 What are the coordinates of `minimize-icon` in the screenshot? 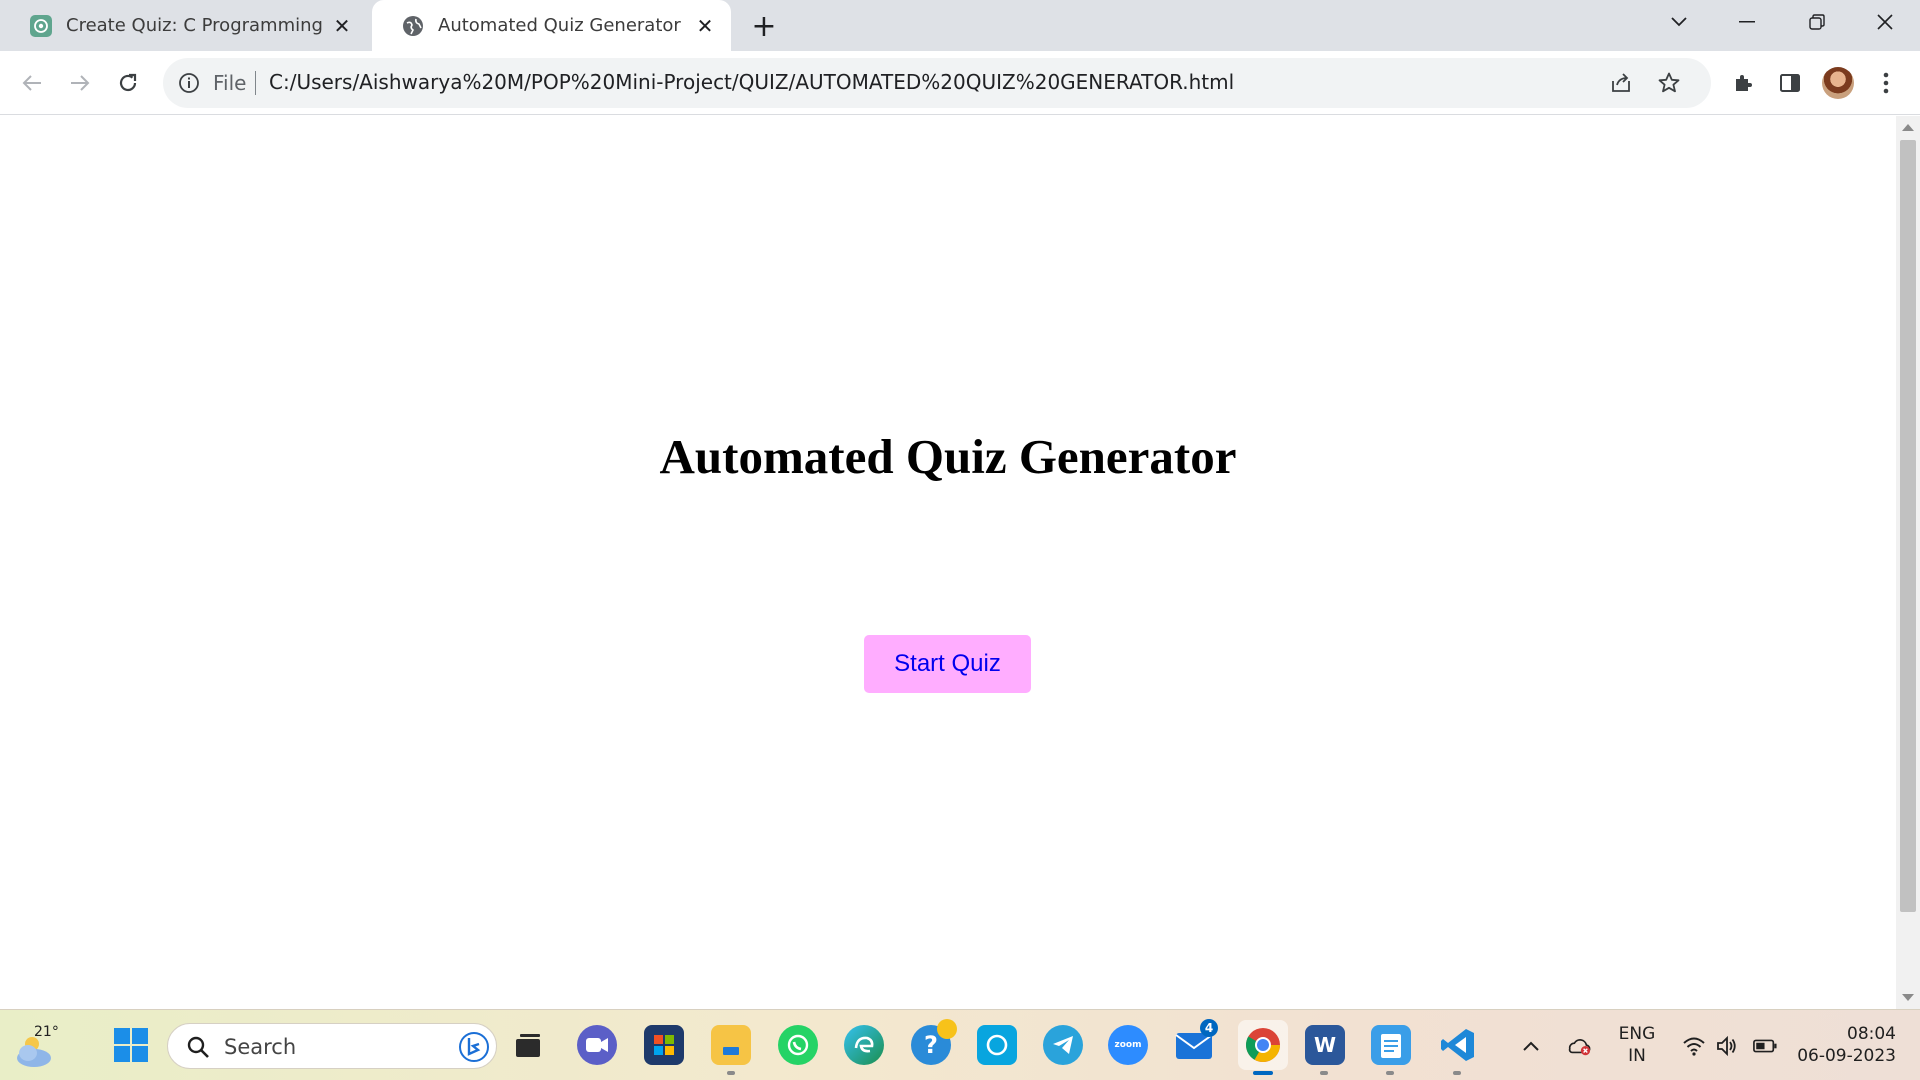 It's located at (1747, 22).